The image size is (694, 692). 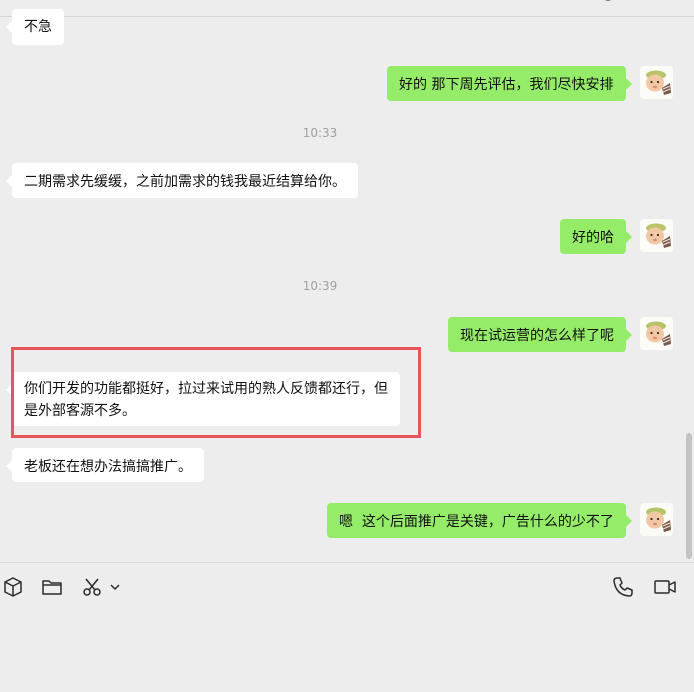 I want to click on message-bubble-right: 嗯 这个后面推广是关键，广告什么的少不了, so click(x=479, y=520).